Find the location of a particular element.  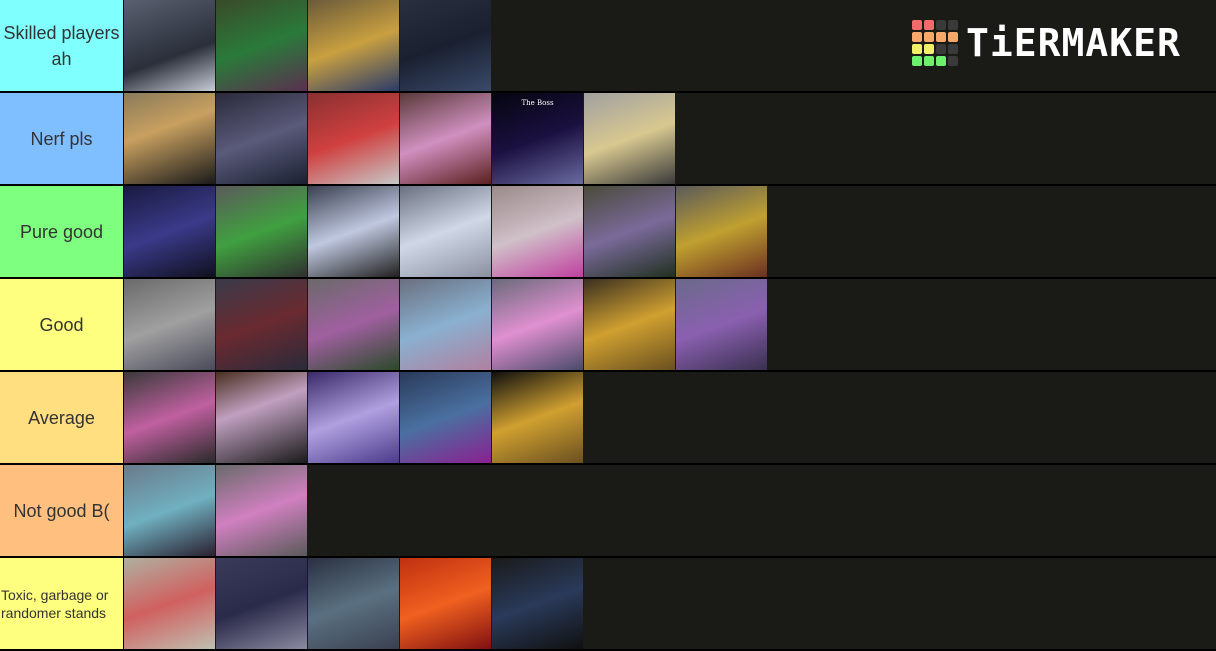

tier-row: Pure good is located at coordinates (608, 232).